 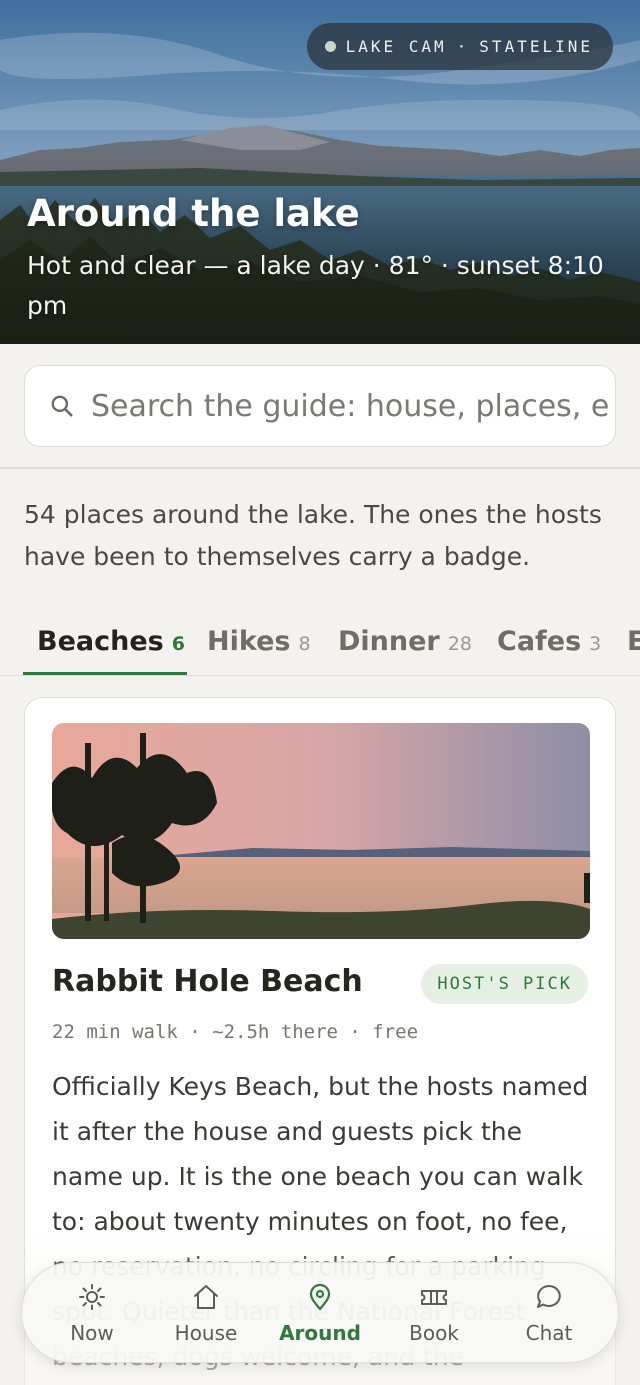 What do you see at coordinates (62, 406) in the screenshot?
I see `search-icon` at bounding box center [62, 406].